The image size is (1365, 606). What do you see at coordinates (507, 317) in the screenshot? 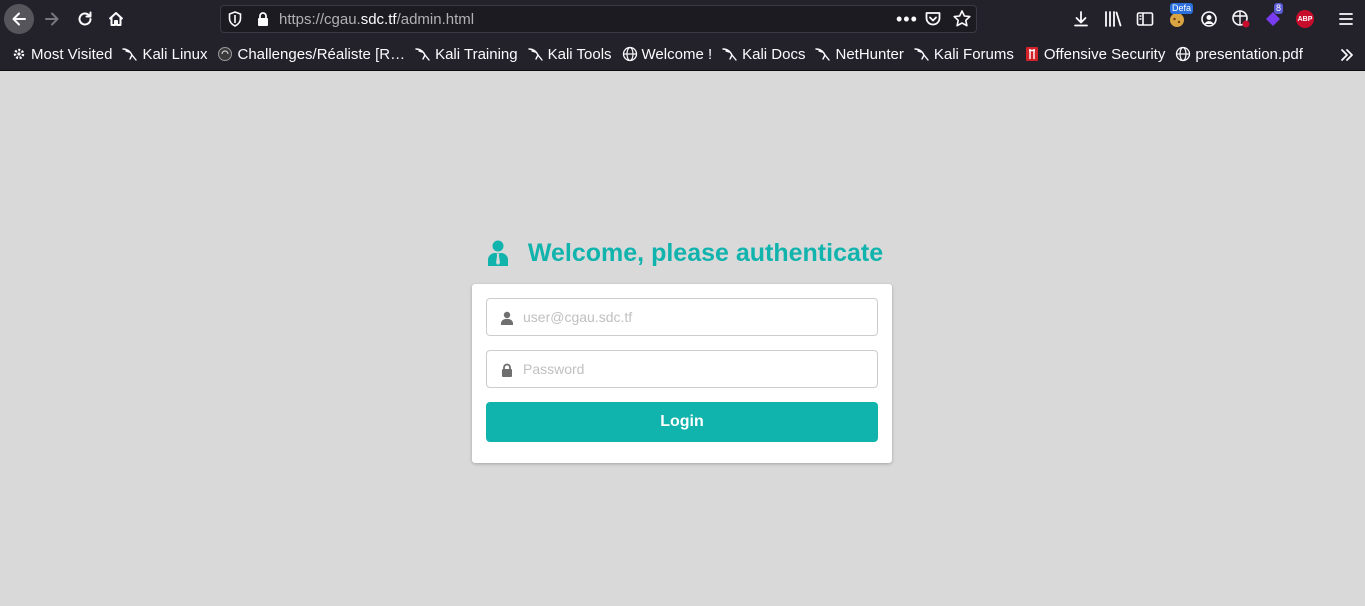
I see `user-icon` at bounding box center [507, 317].